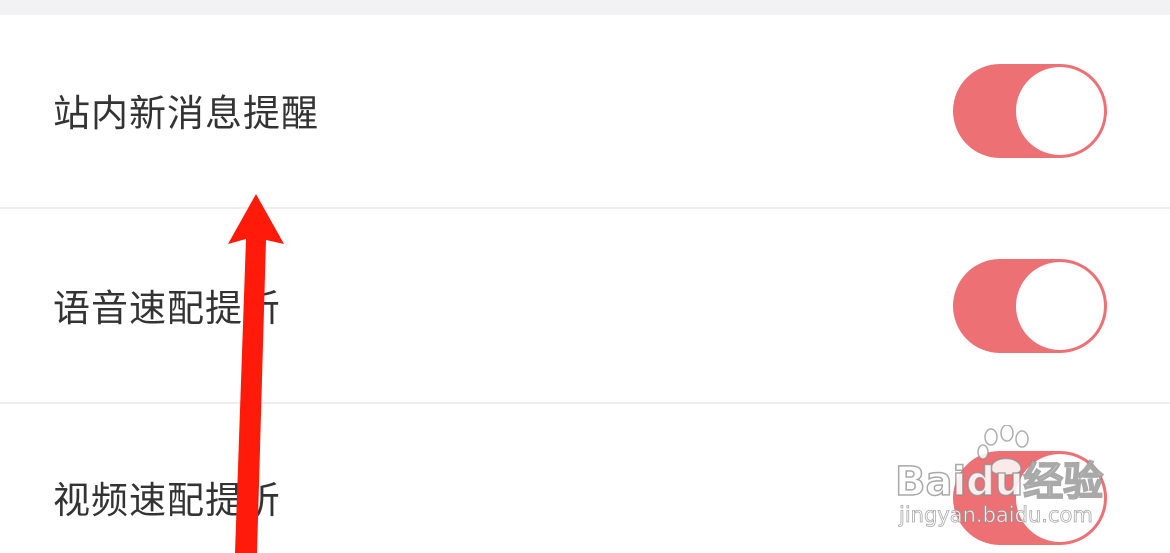 The width and height of the screenshot is (1170, 553). I want to click on voice-match-toggle, so click(1030, 306).